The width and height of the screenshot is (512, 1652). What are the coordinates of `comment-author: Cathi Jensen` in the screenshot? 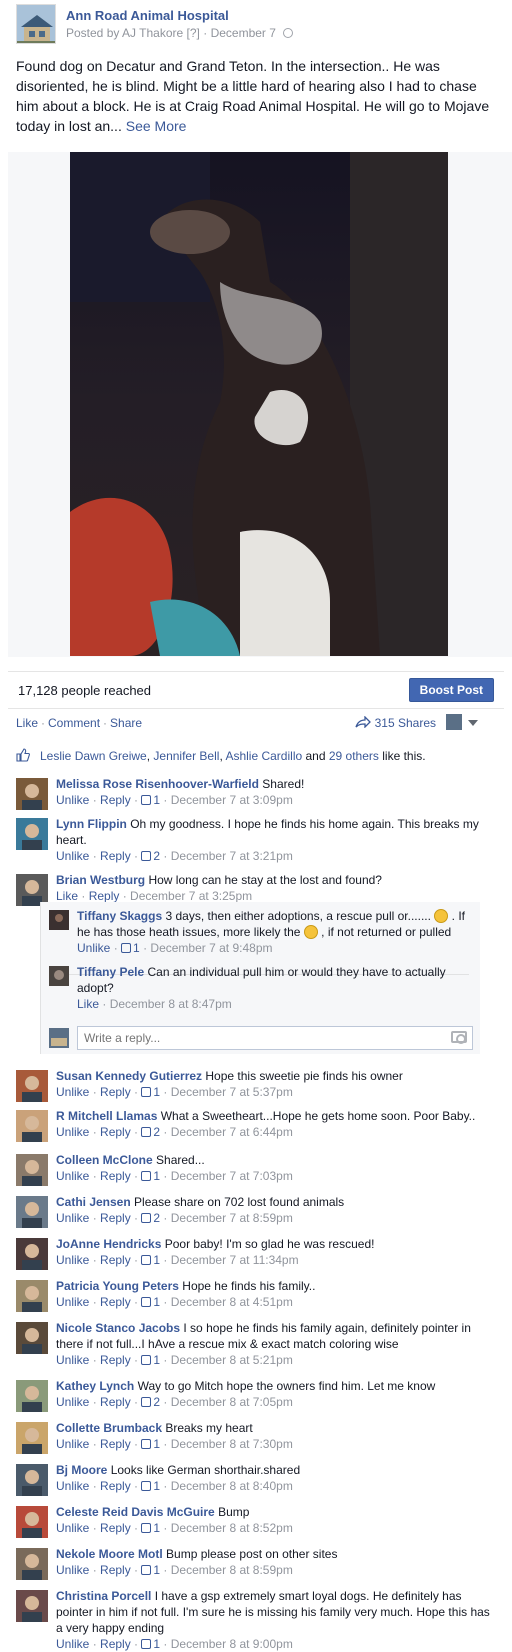 It's located at (93, 1202).